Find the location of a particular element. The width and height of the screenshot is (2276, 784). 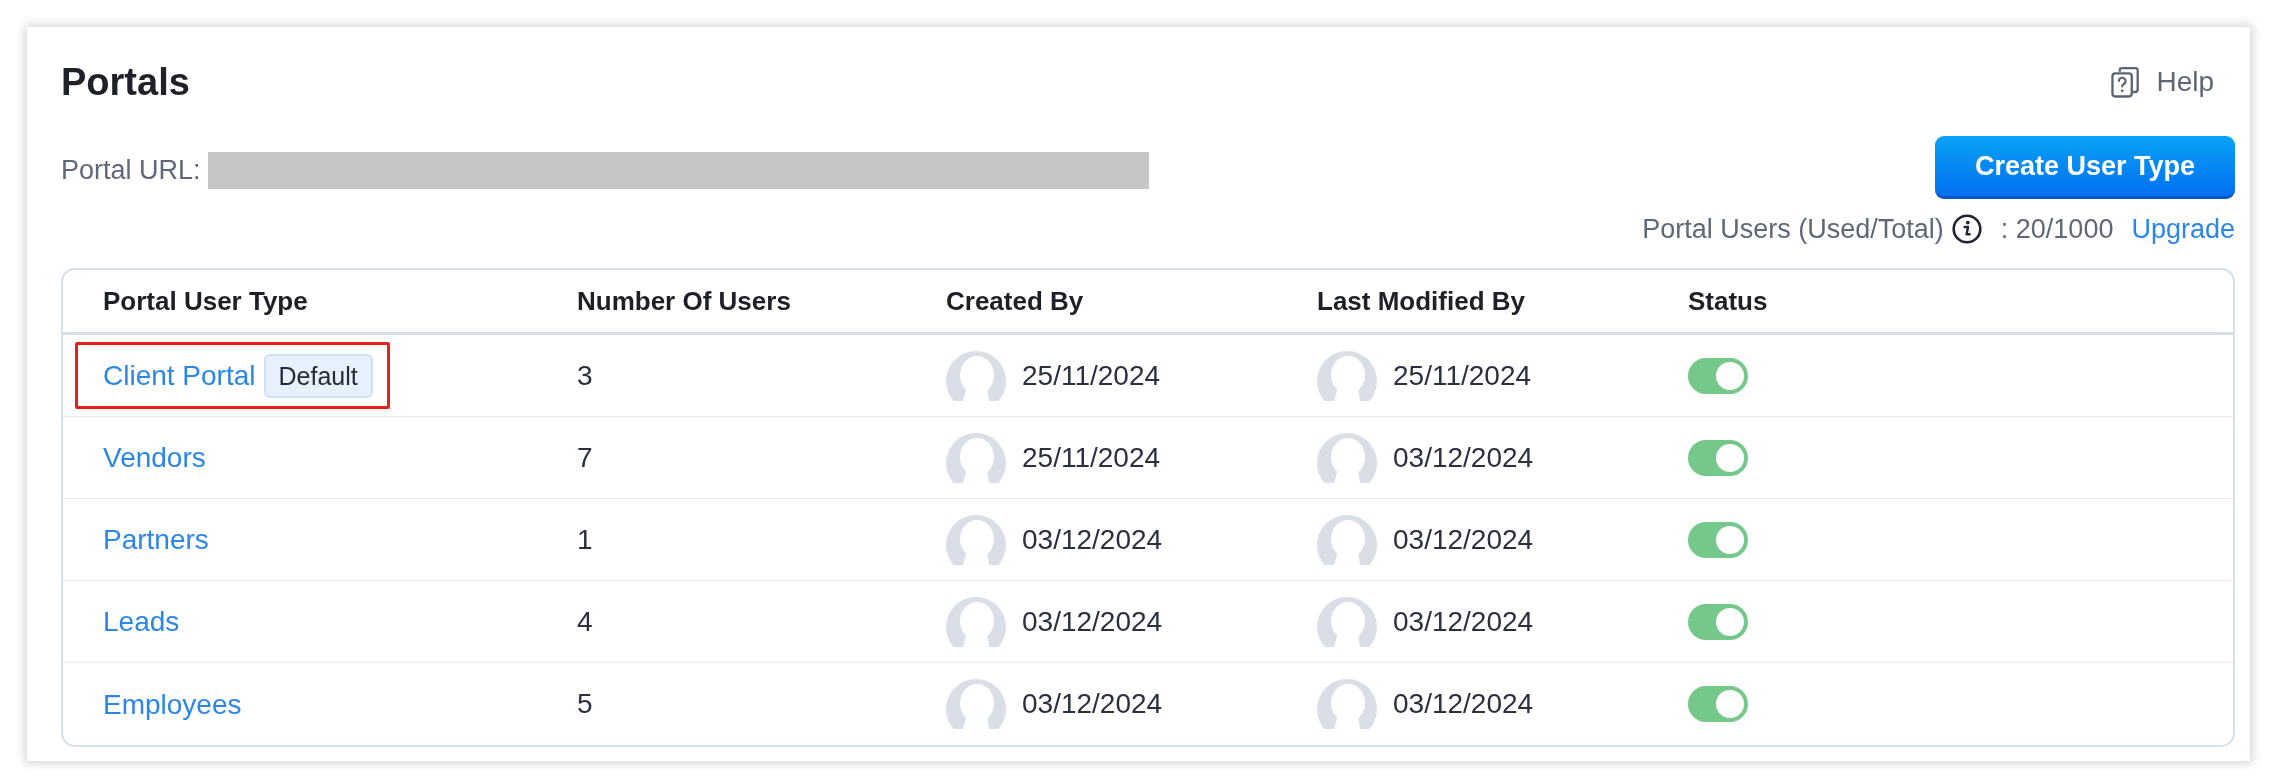

help-link: Help is located at coordinates (2162, 82).